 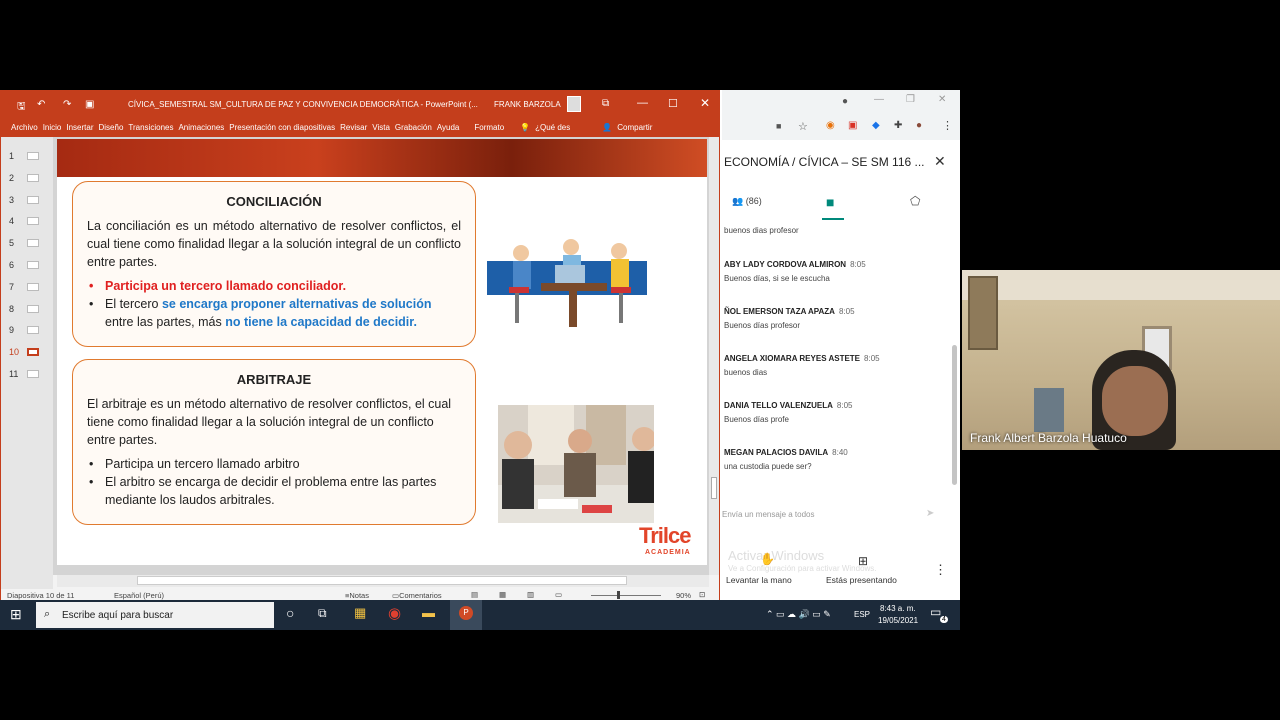 I want to click on more-options-icon: ⋮, so click(x=940, y=570).